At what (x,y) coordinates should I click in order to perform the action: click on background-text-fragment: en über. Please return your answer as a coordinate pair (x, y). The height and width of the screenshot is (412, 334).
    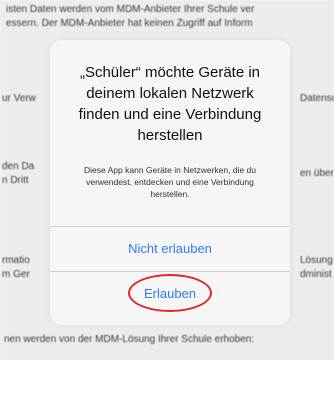
    Looking at the image, I should click on (317, 173).